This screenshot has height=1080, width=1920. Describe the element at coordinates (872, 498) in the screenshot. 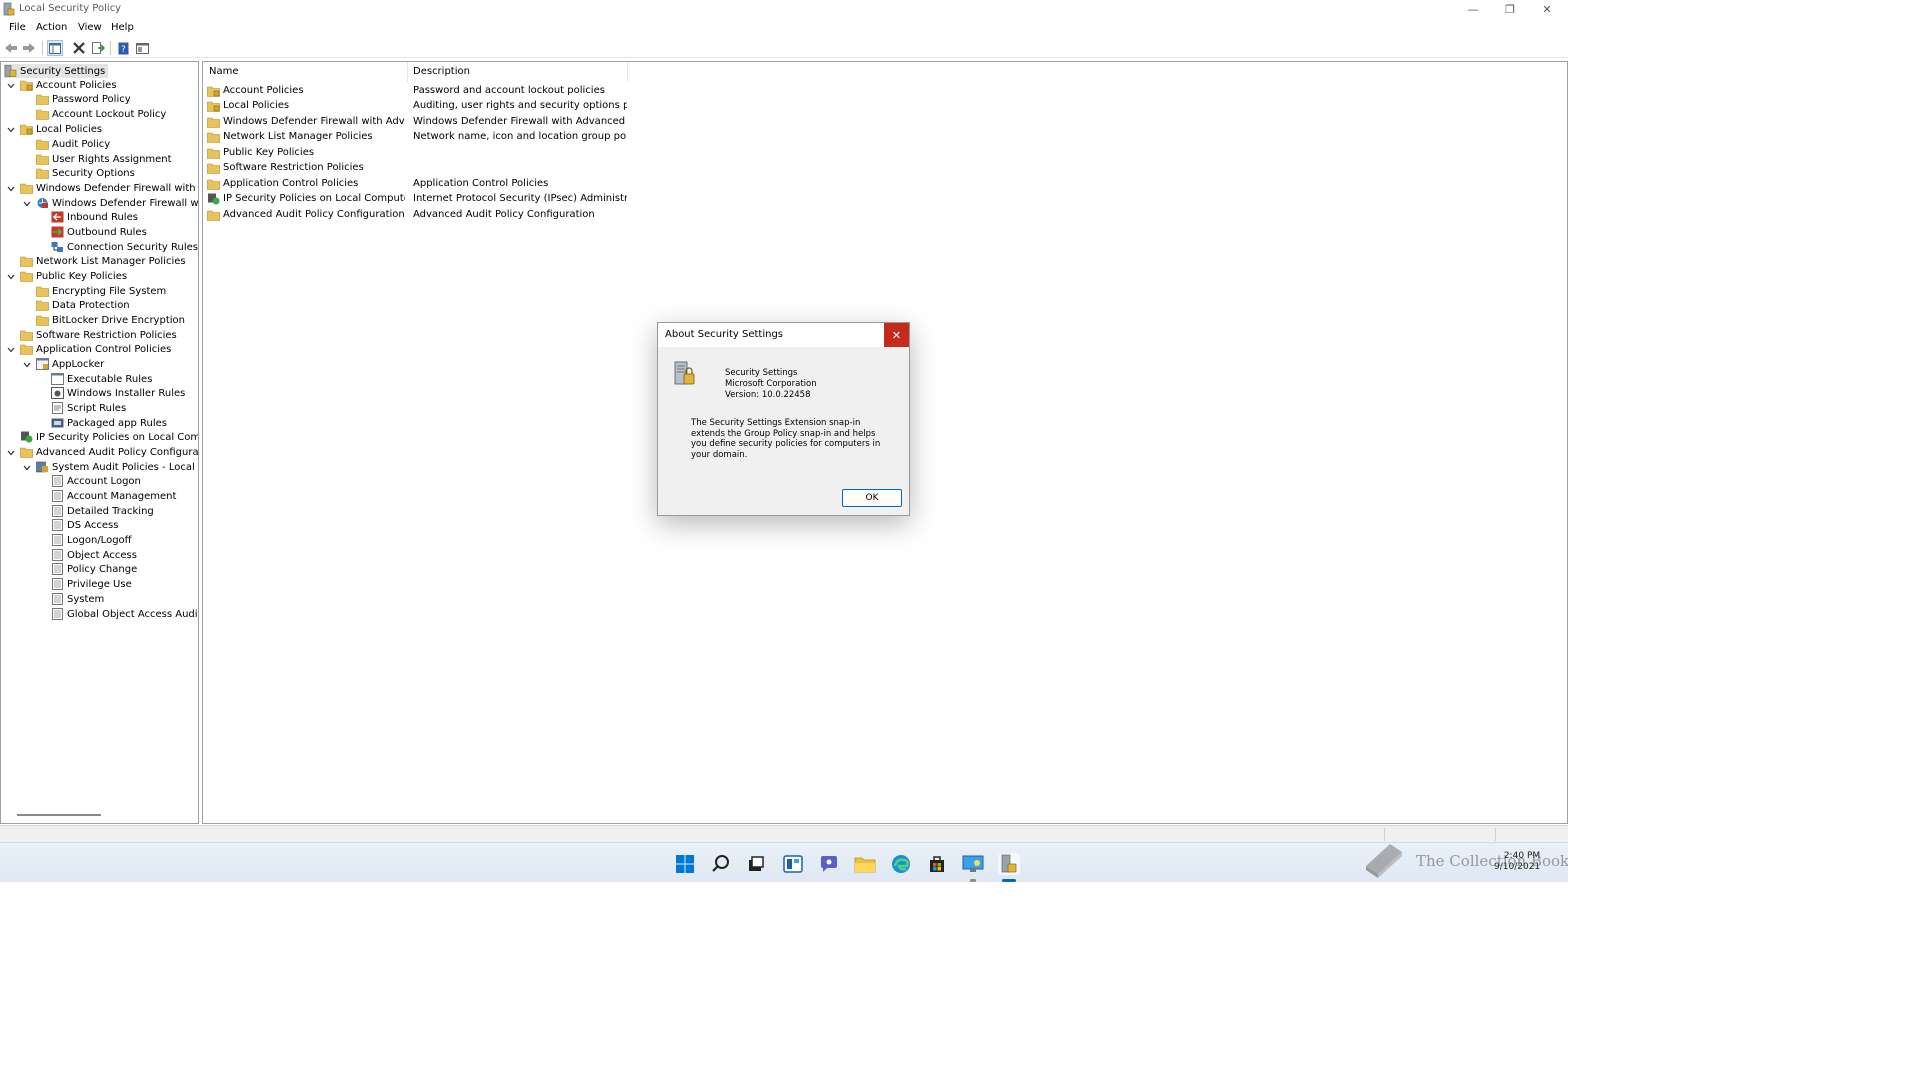

I see `ok-button: OK` at that location.